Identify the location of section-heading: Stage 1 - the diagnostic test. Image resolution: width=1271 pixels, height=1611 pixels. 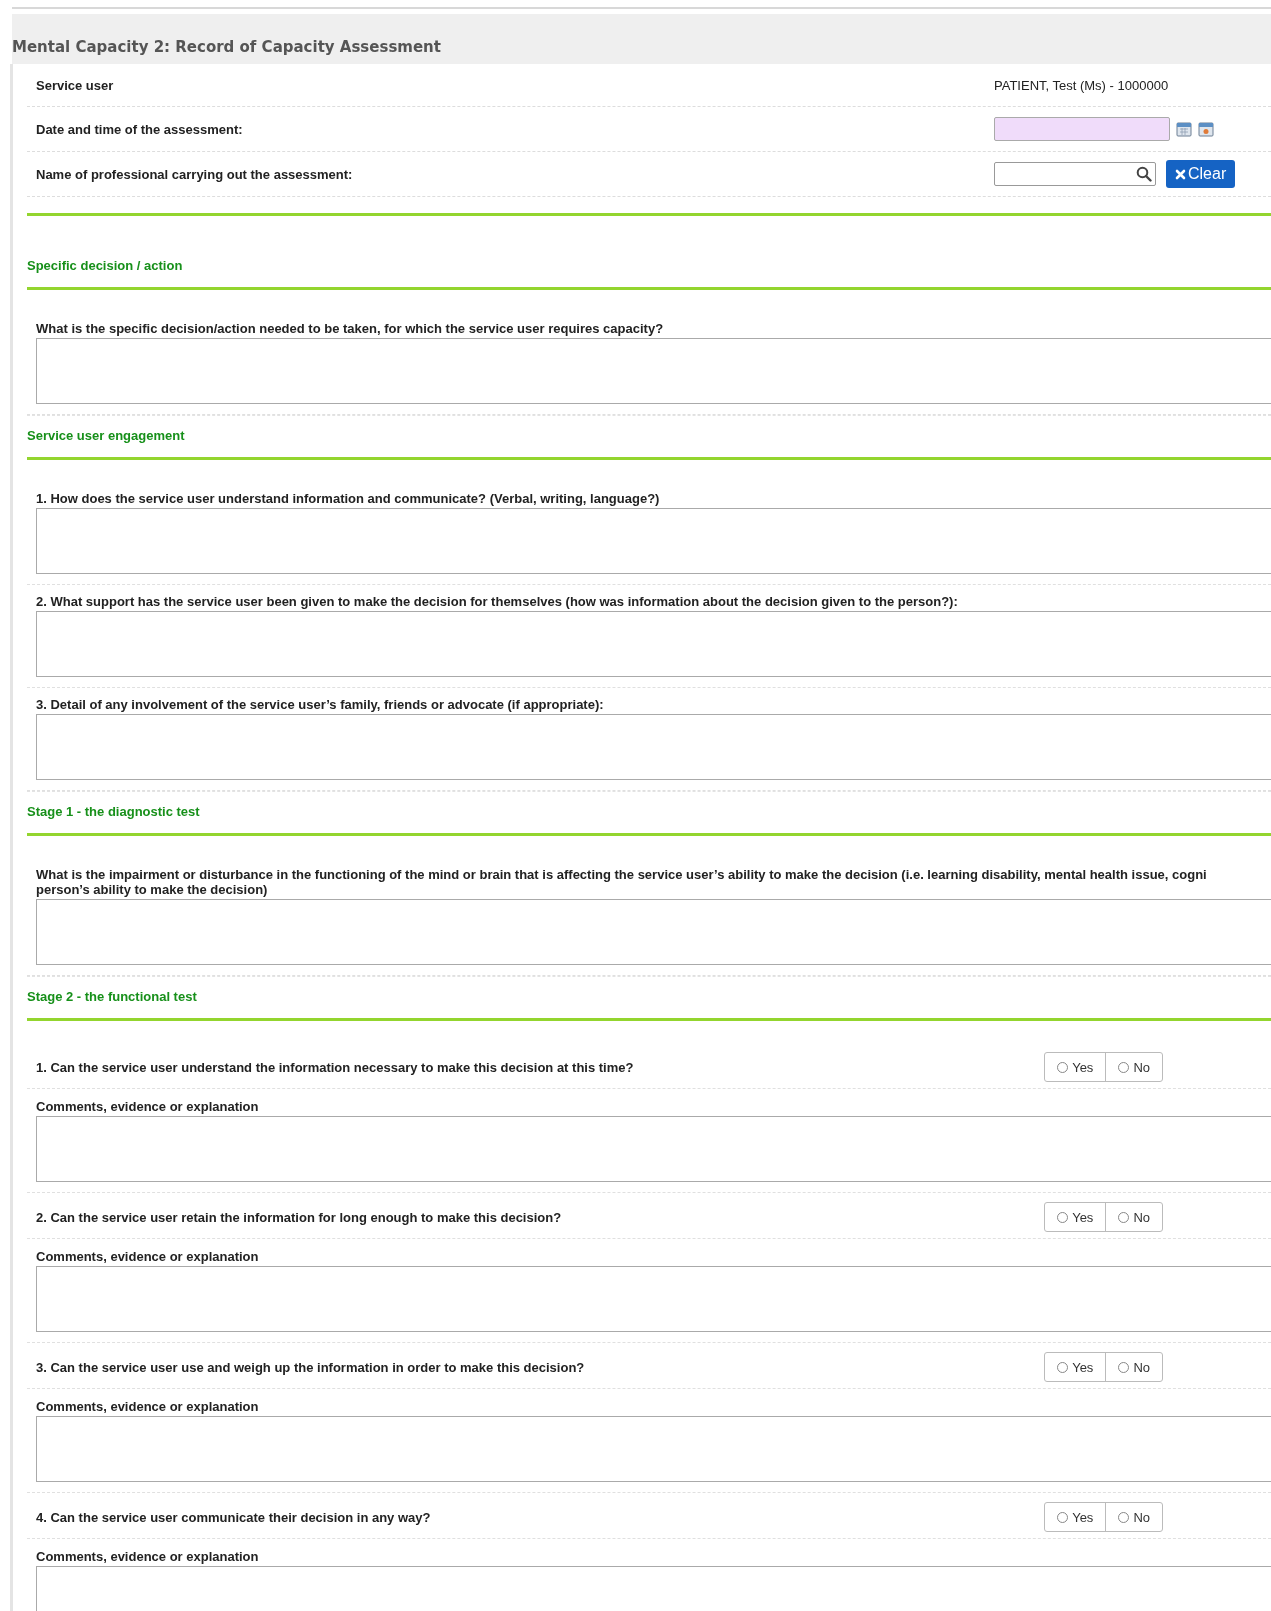
(114, 812).